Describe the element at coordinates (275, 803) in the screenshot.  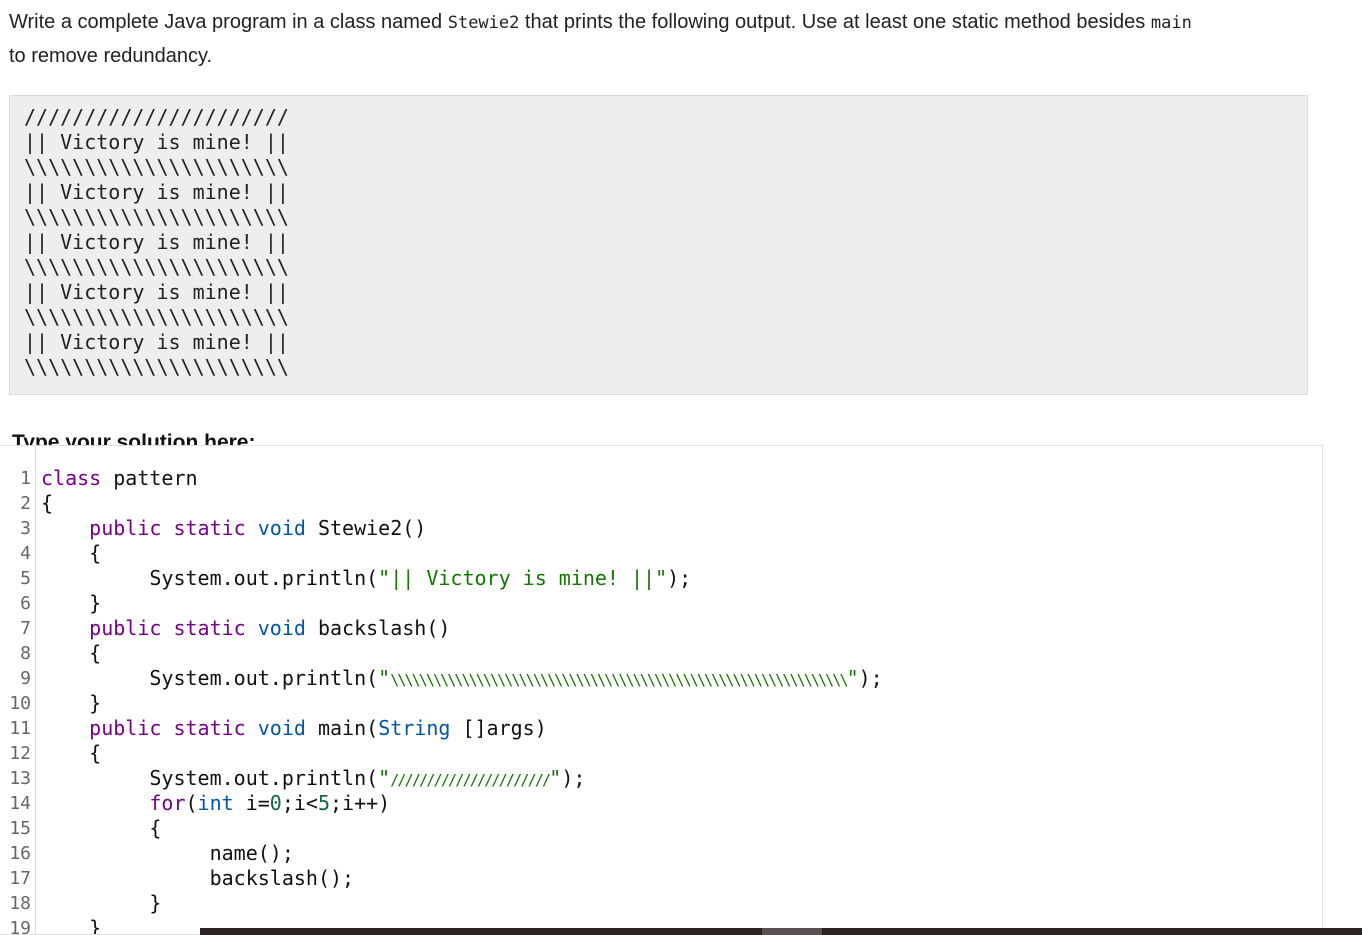
I see `code-token: 0` at that location.